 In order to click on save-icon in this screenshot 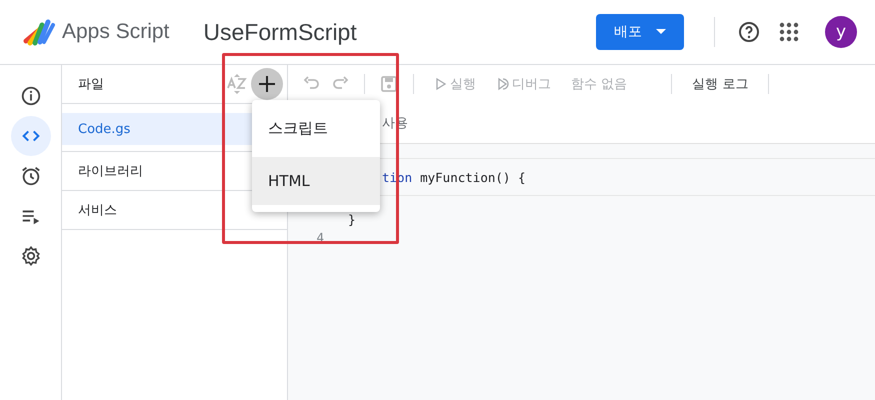, I will do `click(389, 84)`.